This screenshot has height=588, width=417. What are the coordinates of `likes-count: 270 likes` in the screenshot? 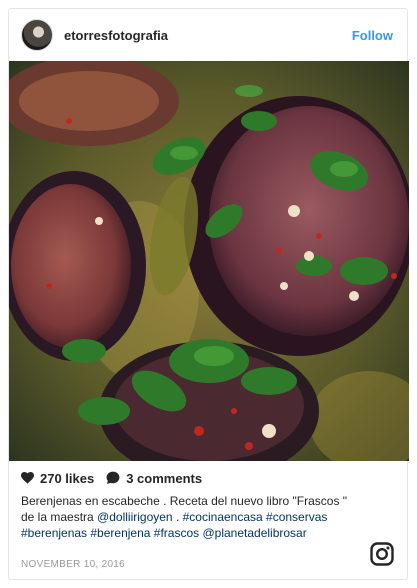 It's located at (57, 478).